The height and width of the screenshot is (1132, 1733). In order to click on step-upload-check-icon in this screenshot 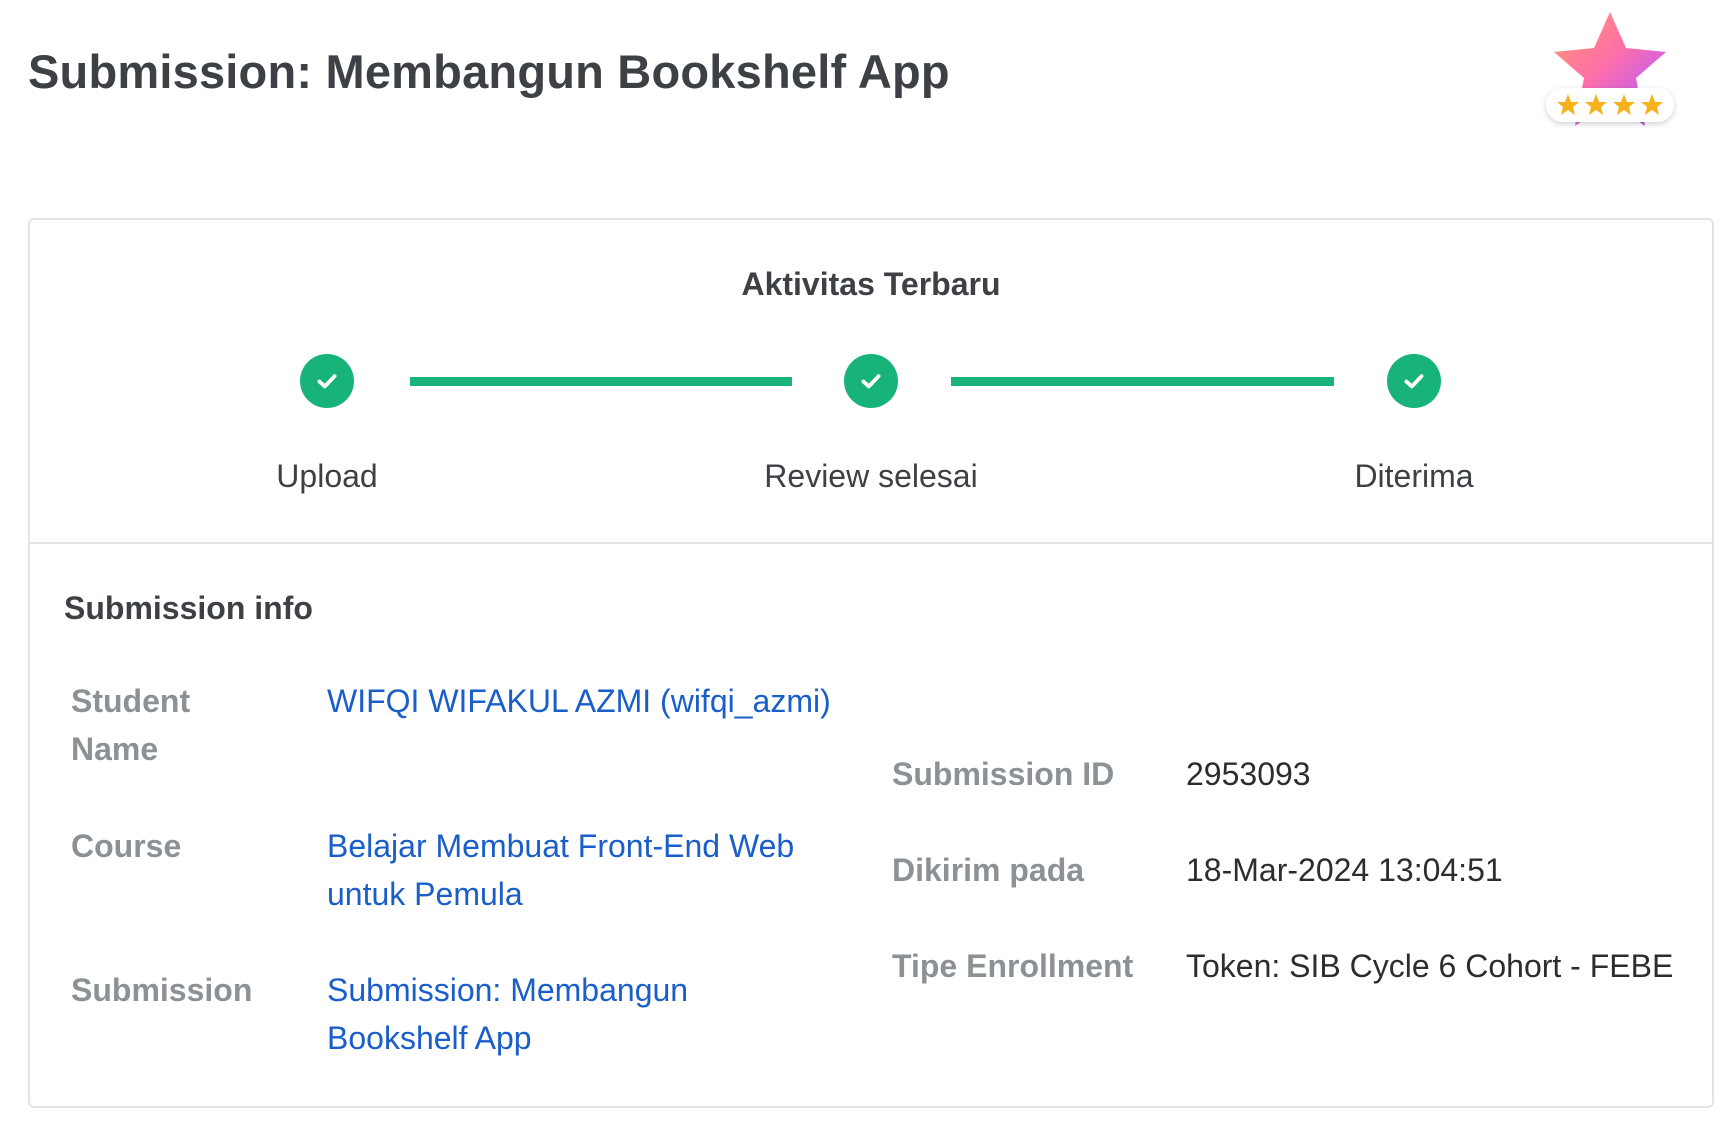, I will do `click(327, 381)`.